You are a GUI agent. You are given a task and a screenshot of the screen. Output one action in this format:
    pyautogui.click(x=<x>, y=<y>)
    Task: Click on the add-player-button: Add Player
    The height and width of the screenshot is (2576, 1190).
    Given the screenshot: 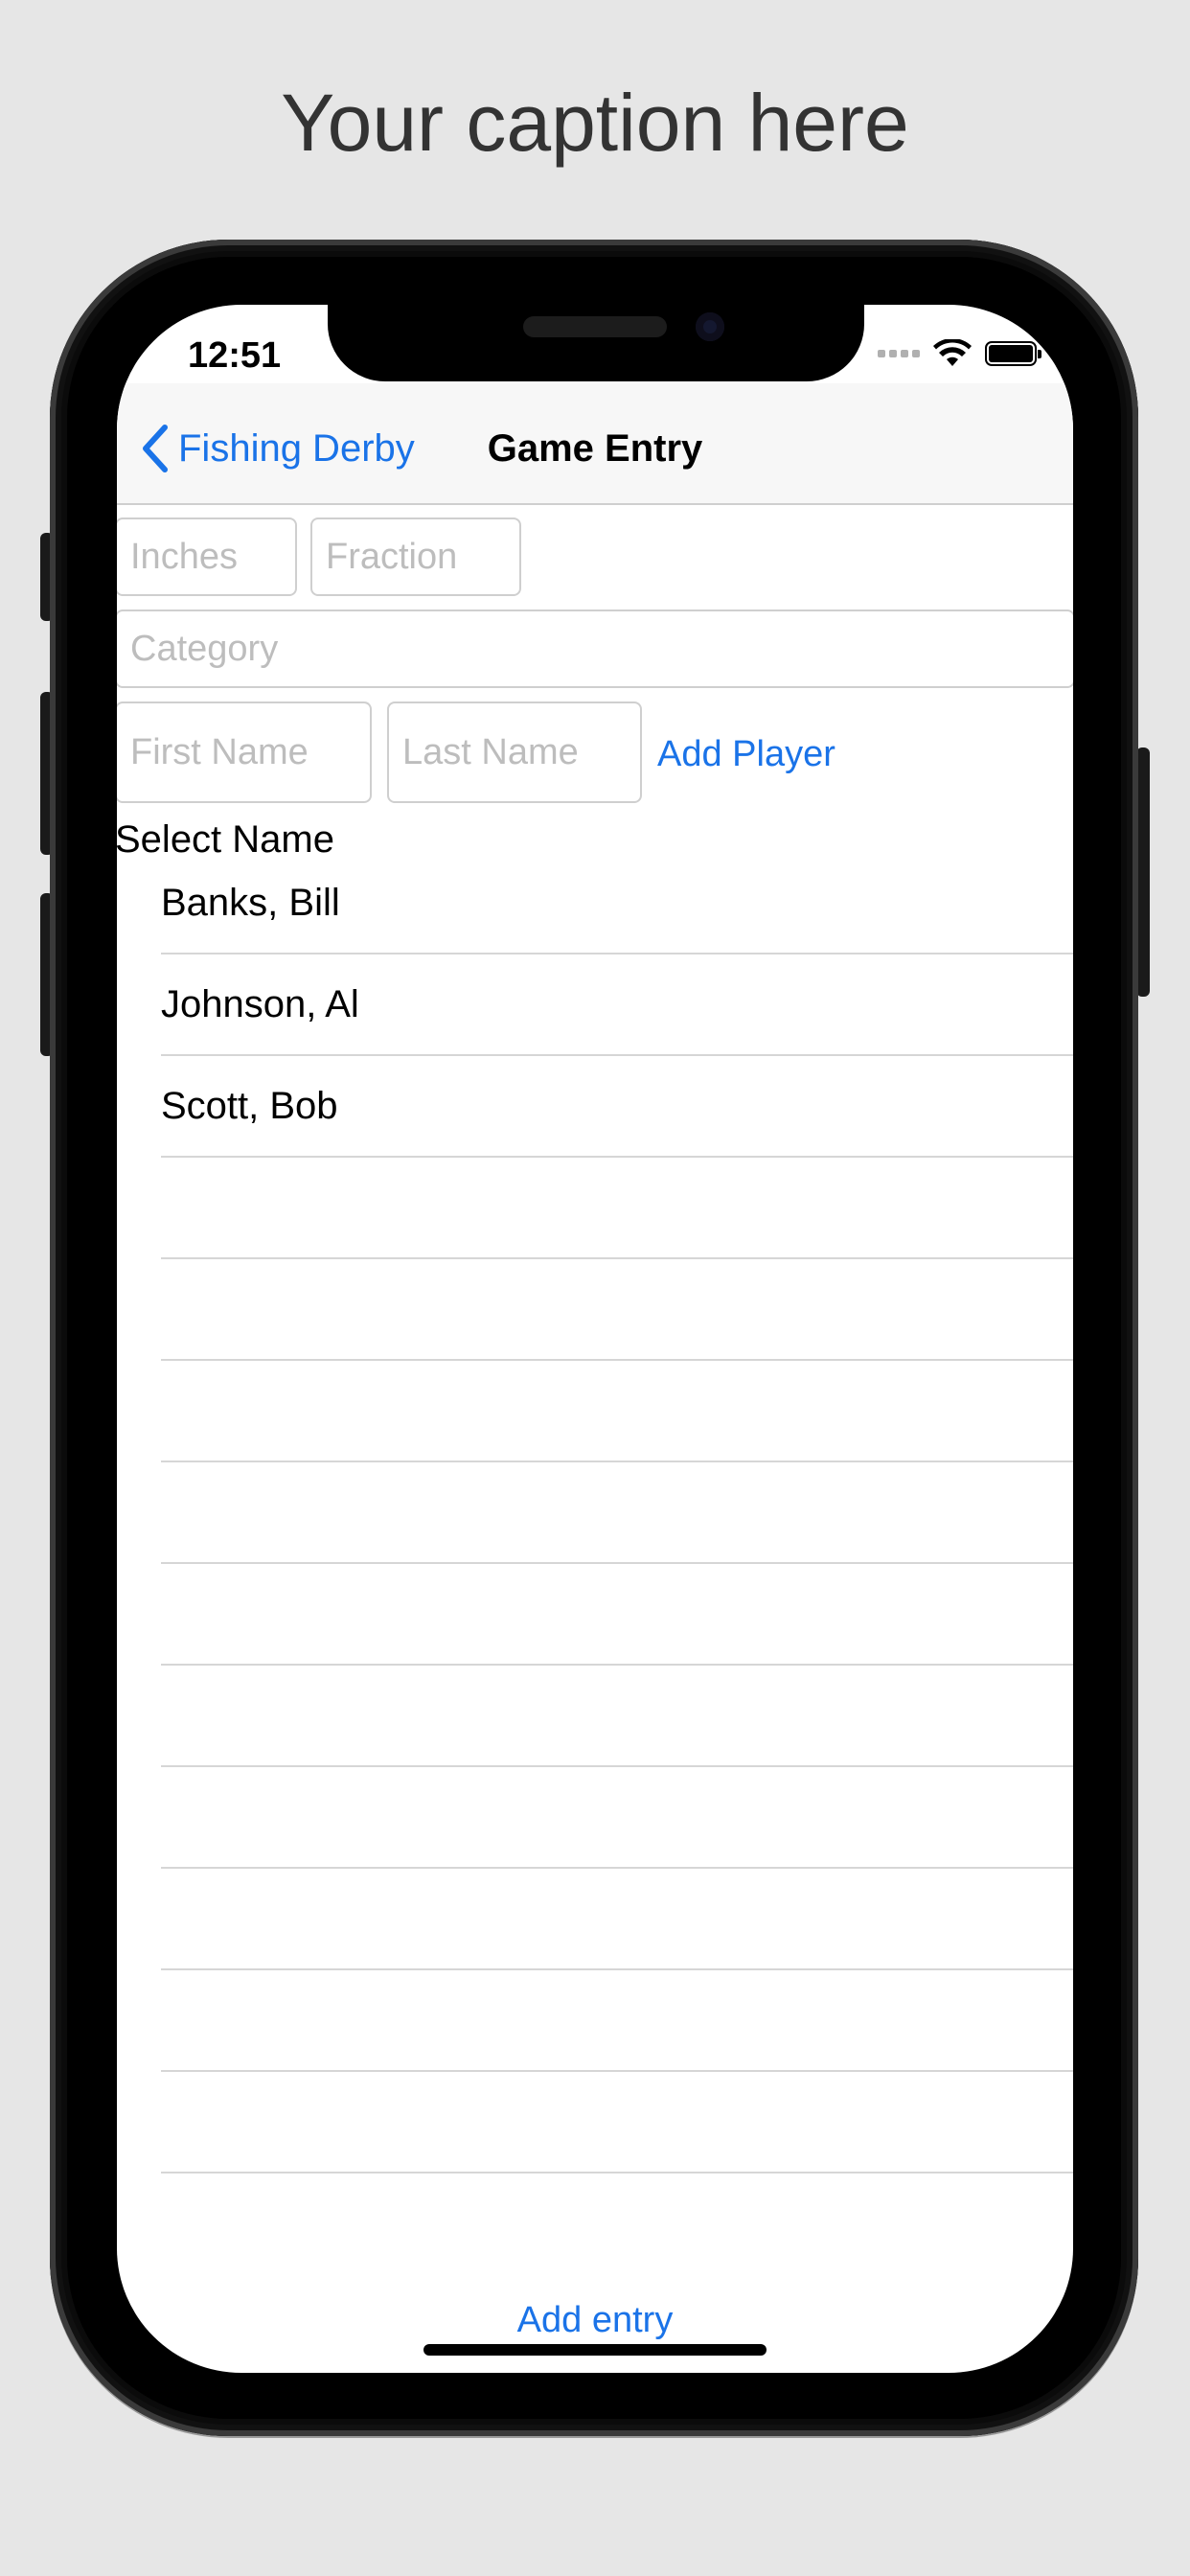 What is the action you would take?
    pyautogui.click(x=746, y=754)
    